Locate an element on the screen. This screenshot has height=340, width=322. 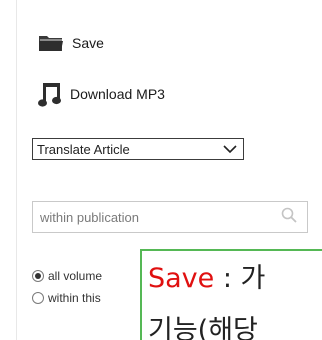
download-mp3-label: Download MP3 is located at coordinates (117, 94).